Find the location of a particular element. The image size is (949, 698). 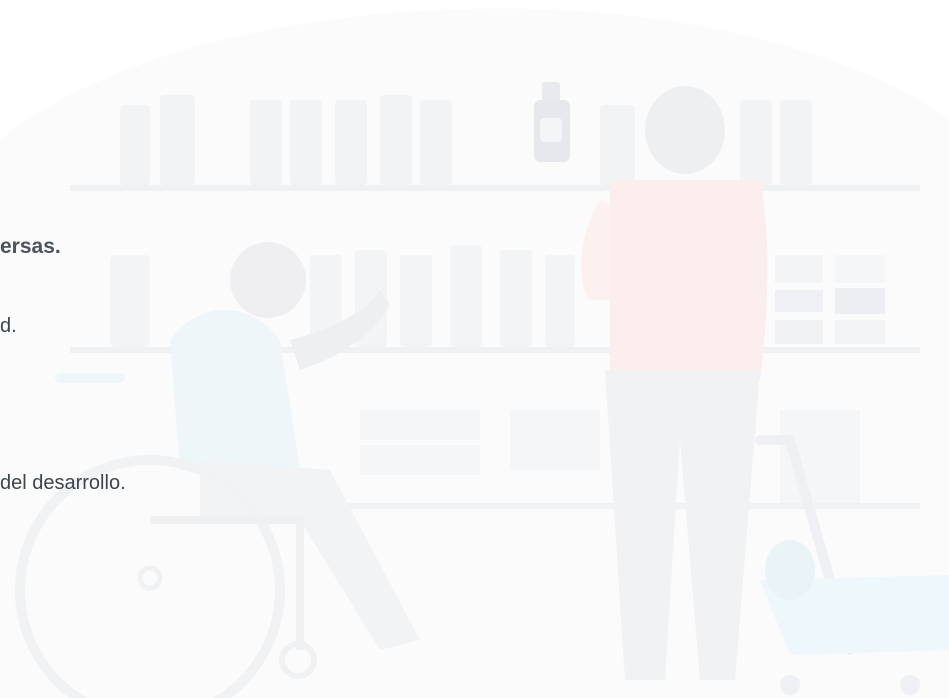

shelf-top is located at coordinates (495, 188).